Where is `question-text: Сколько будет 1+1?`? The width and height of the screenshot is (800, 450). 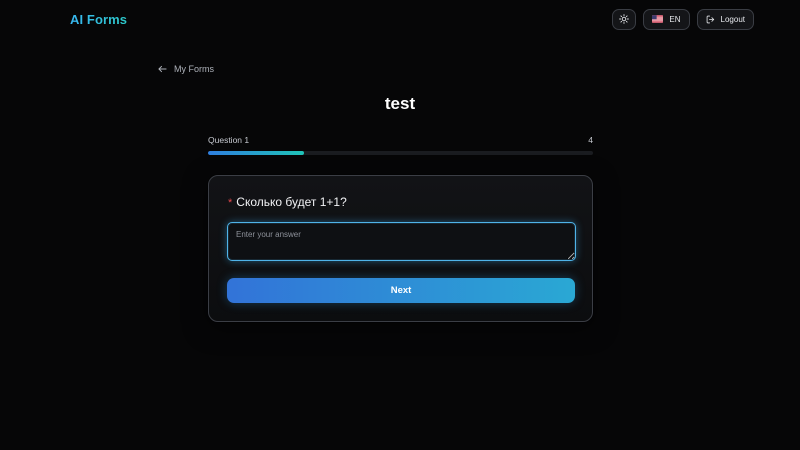 question-text: Сколько будет 1+1? is located at coordinates (291, 202).